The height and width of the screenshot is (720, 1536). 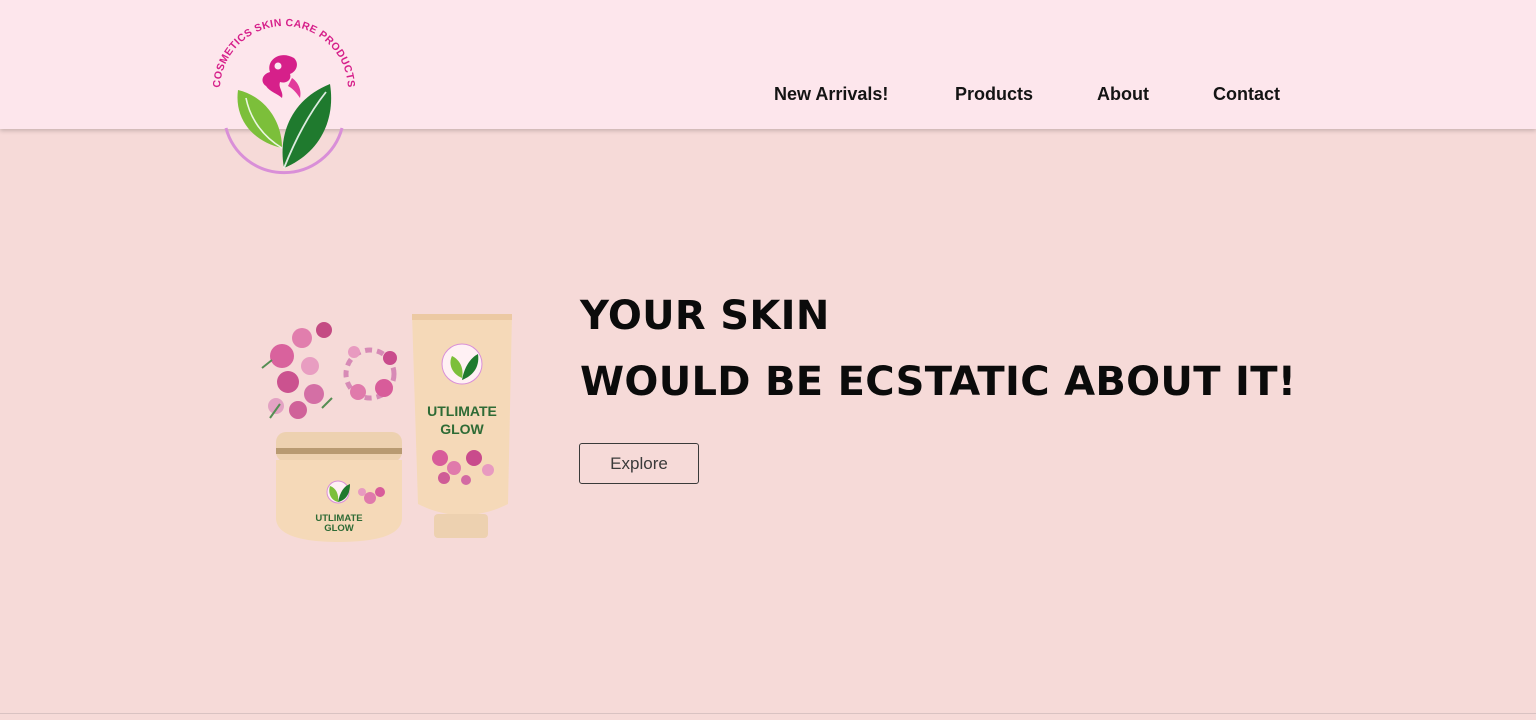 I want to click on nav-products: Products, so click(x=994, y=94).